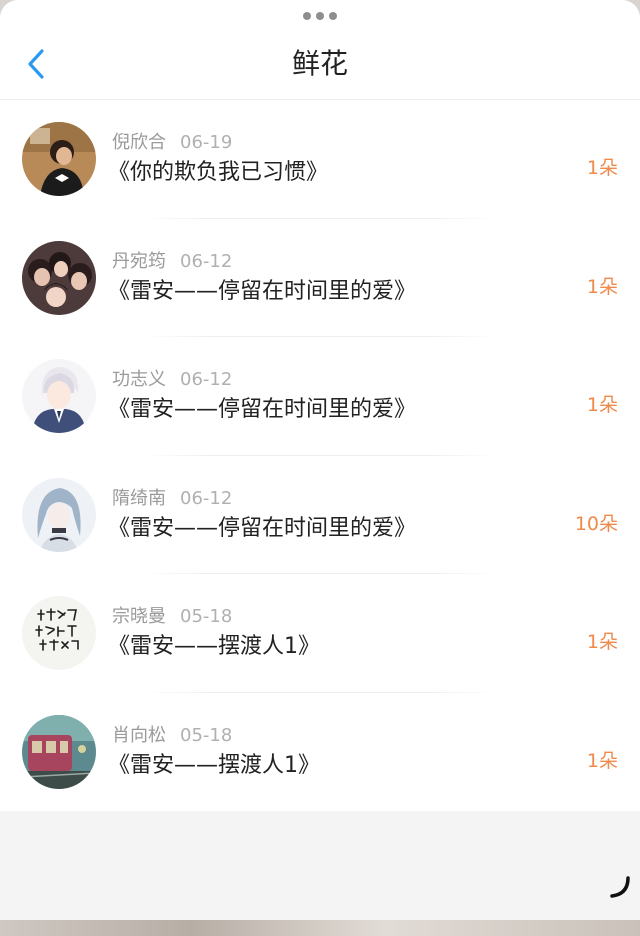 The height and width of the screenshot is (936, 640). Describe the element at coordinates (172, 143) in the screenshot. I see `sender-meta: 倪欣合 06-19` at that location.